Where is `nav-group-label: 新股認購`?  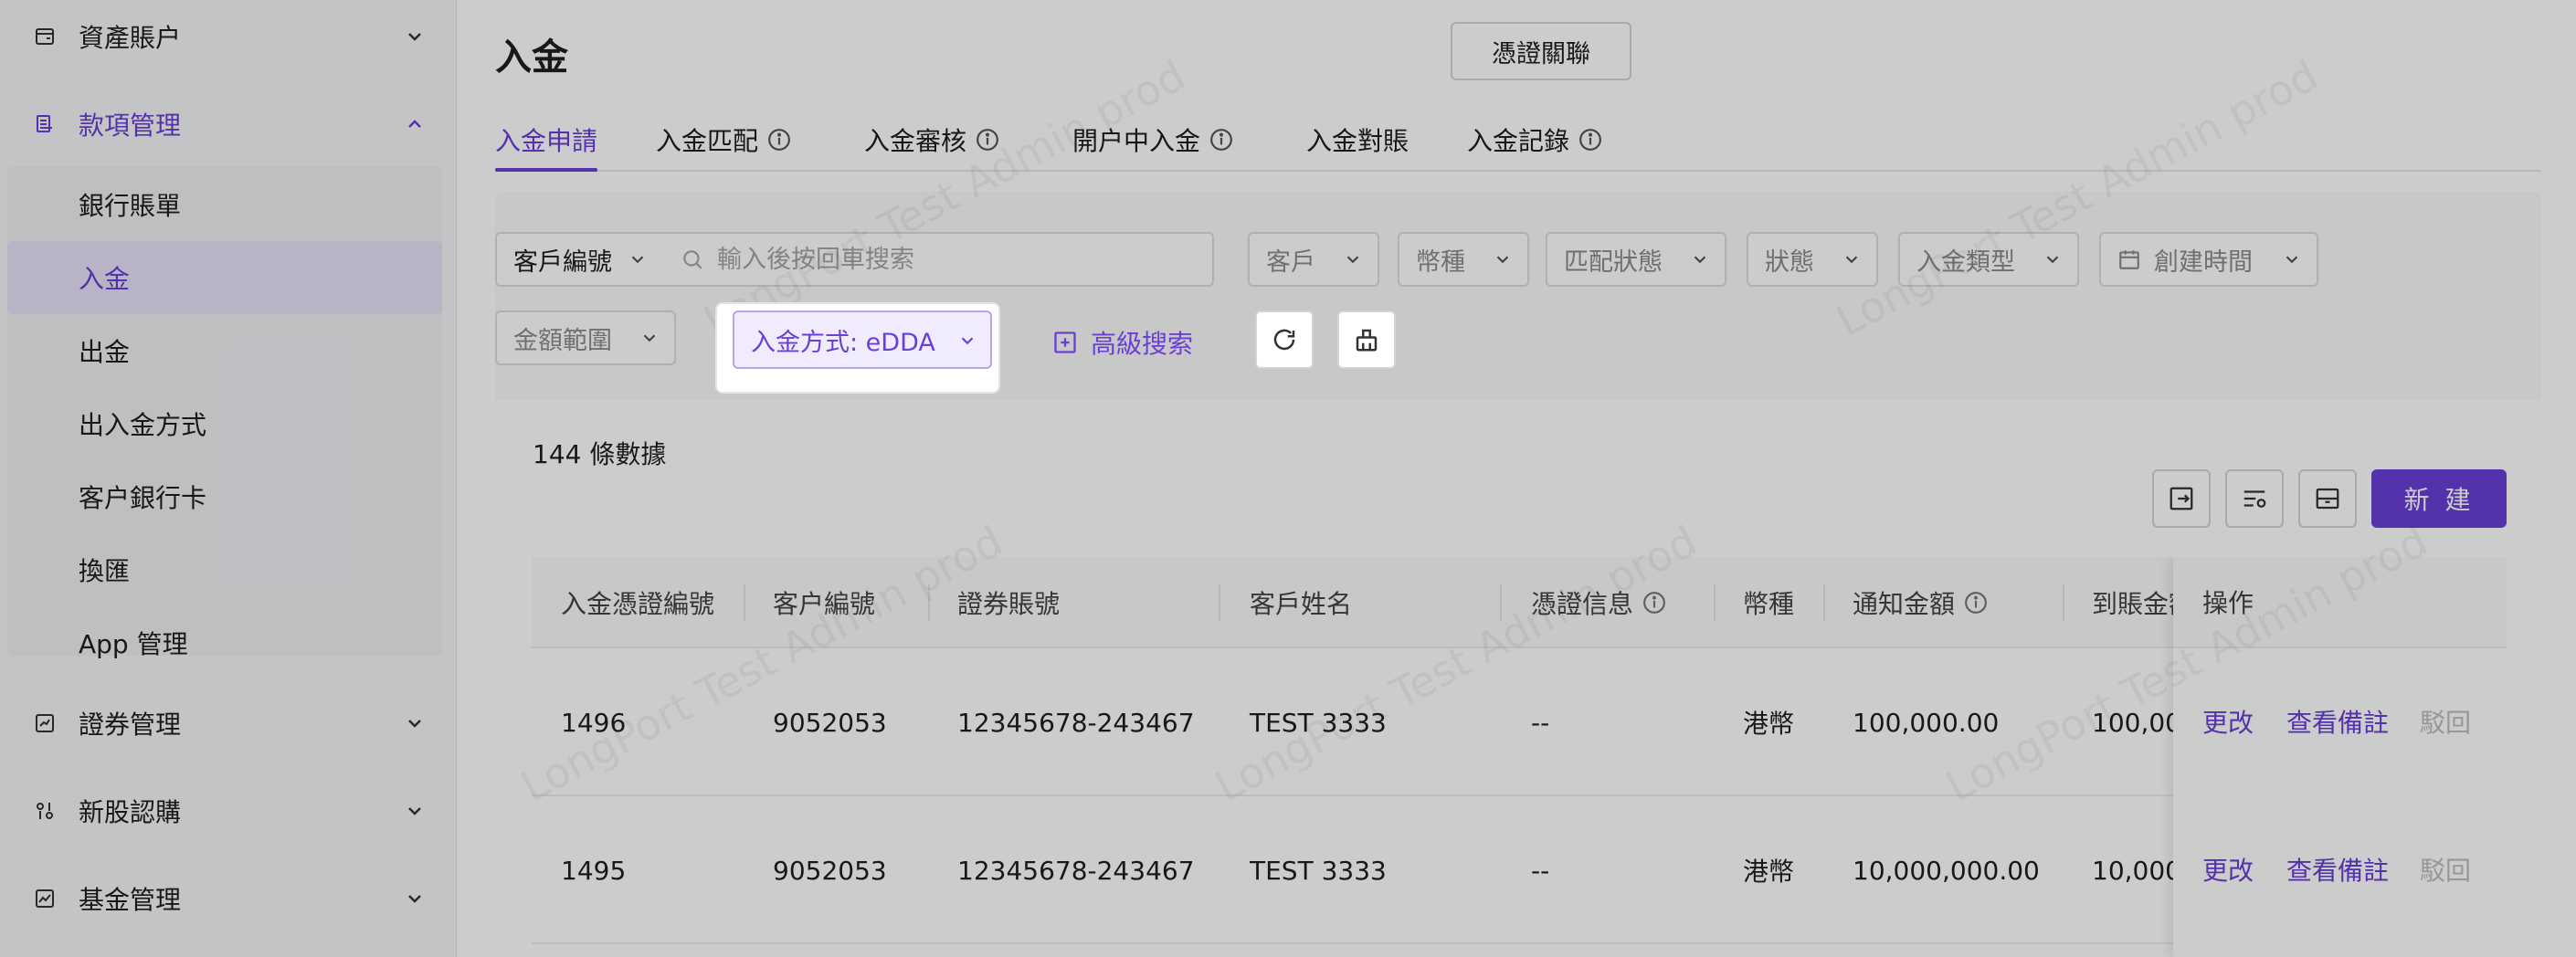
nav-group-label: 新股認購 is located at coordinates (130, 812).